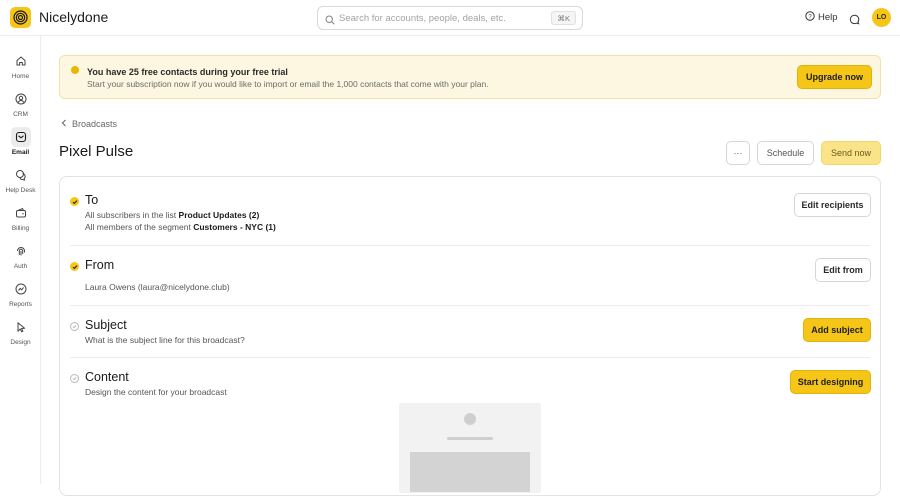 This screenshot has width=900, height=496. Describe the element at coordinates (470, 438) in the screenshot. I see `preview-text-placeholder` at that location.